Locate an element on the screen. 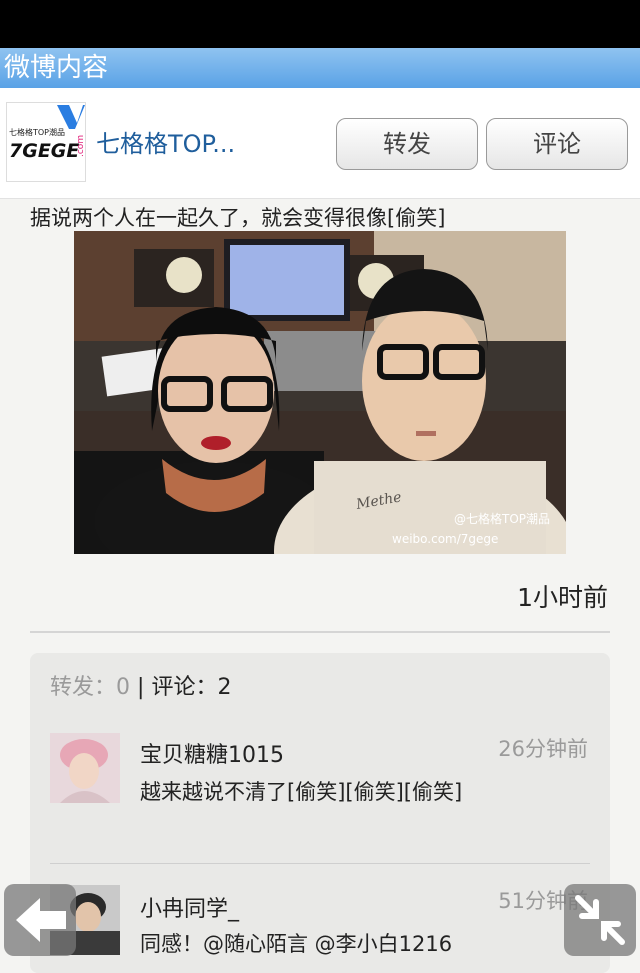  arrow-left-icon is located at coordinates (41, 920).